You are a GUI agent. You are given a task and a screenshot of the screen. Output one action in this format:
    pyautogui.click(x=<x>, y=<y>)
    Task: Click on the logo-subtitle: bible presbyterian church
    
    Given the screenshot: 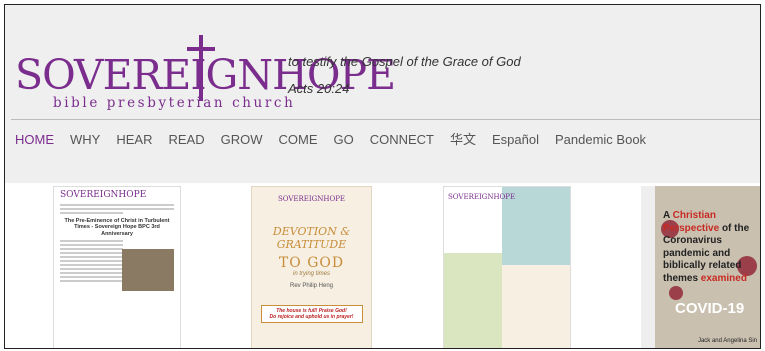 What is the action you would take?
    pyautogui.click(x=174, y=103)
    